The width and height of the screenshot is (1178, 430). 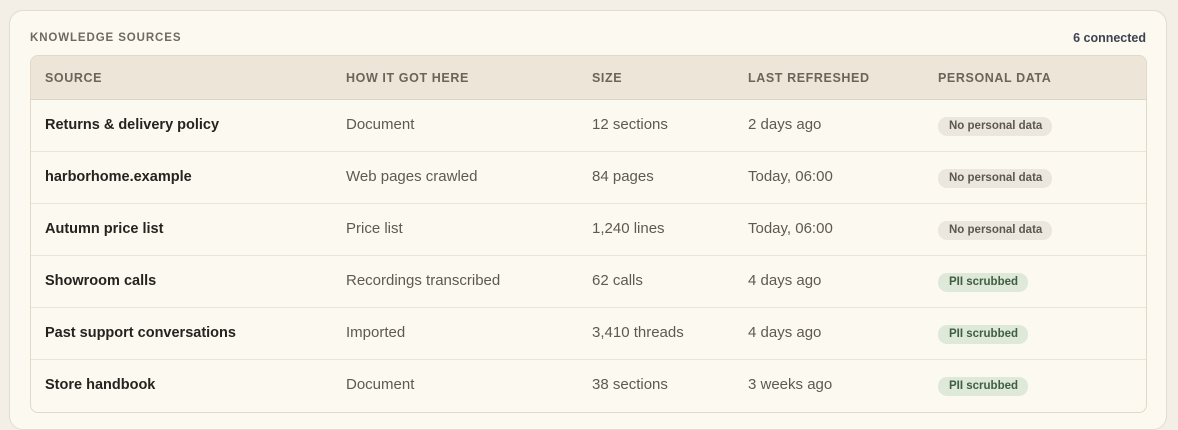 I want to click on last-refreshed: 3 weeks ago, so click(x=790, y=384).